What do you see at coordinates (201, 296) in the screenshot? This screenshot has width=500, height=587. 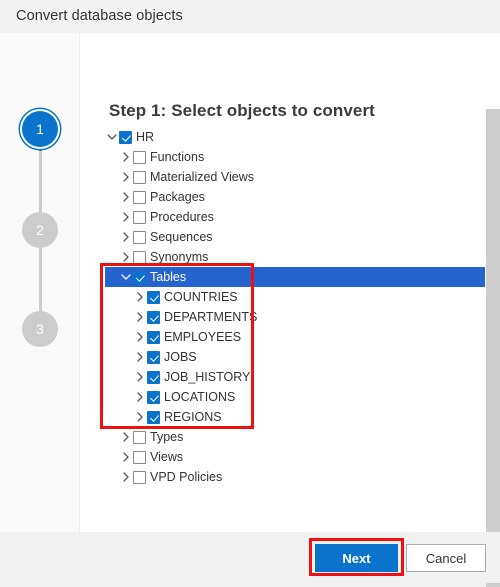 I see `tree-row-label: COUNTRIES` at bounding box center [201, 296].